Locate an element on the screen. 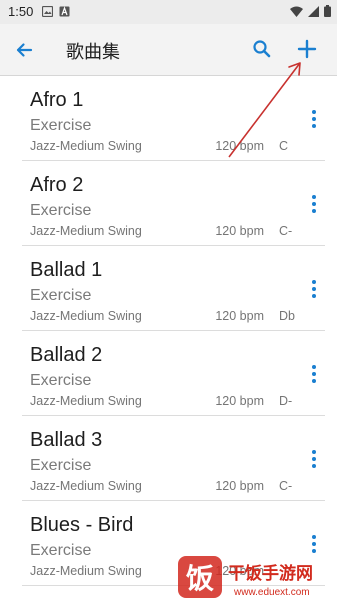 The image size is (337, 605). svg-text: 饭 is located at coordinates (200, 578).